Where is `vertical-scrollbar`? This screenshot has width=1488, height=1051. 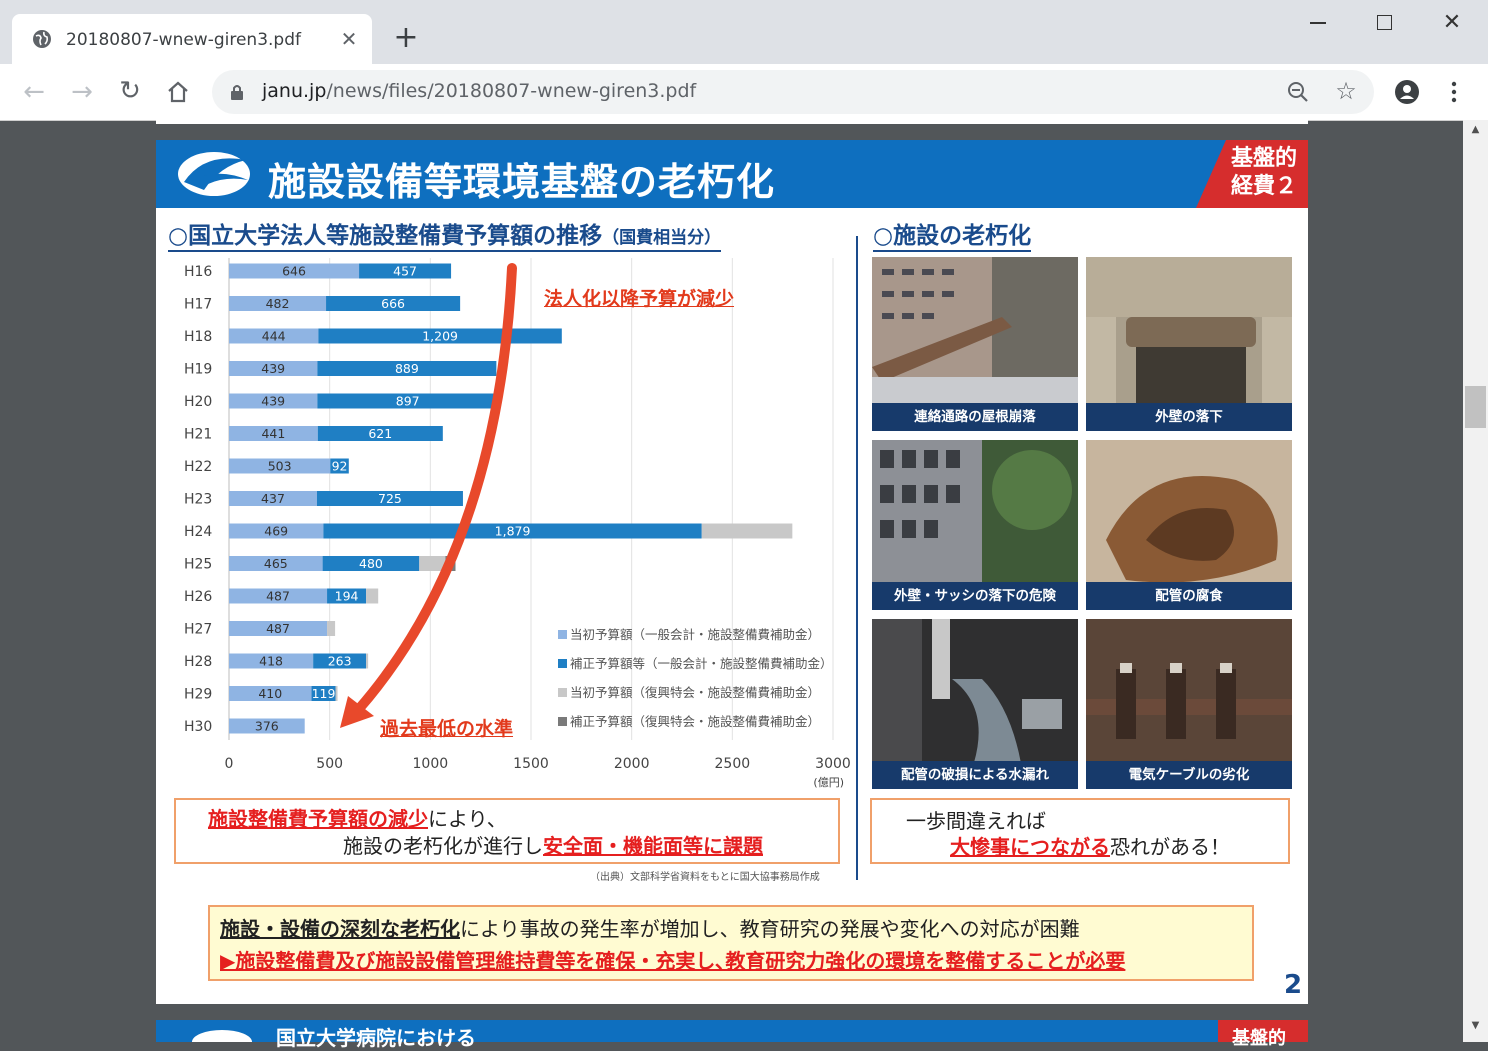 vertical-scrollbar is located at coordinates (1475, 581).